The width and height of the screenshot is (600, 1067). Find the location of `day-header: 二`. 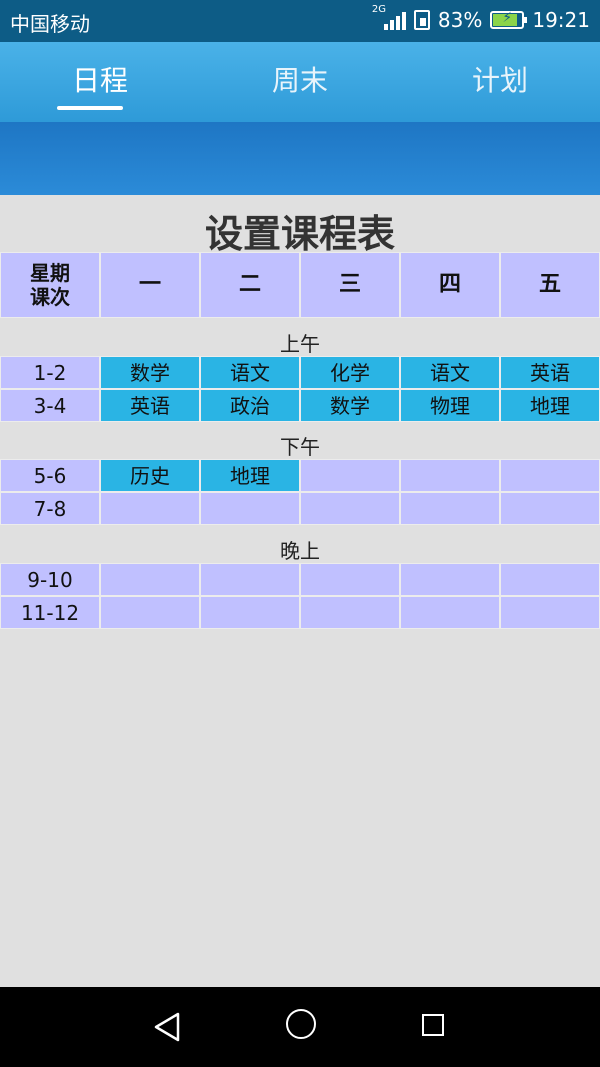

day-header: 二 is located at coordinates (250, 285).